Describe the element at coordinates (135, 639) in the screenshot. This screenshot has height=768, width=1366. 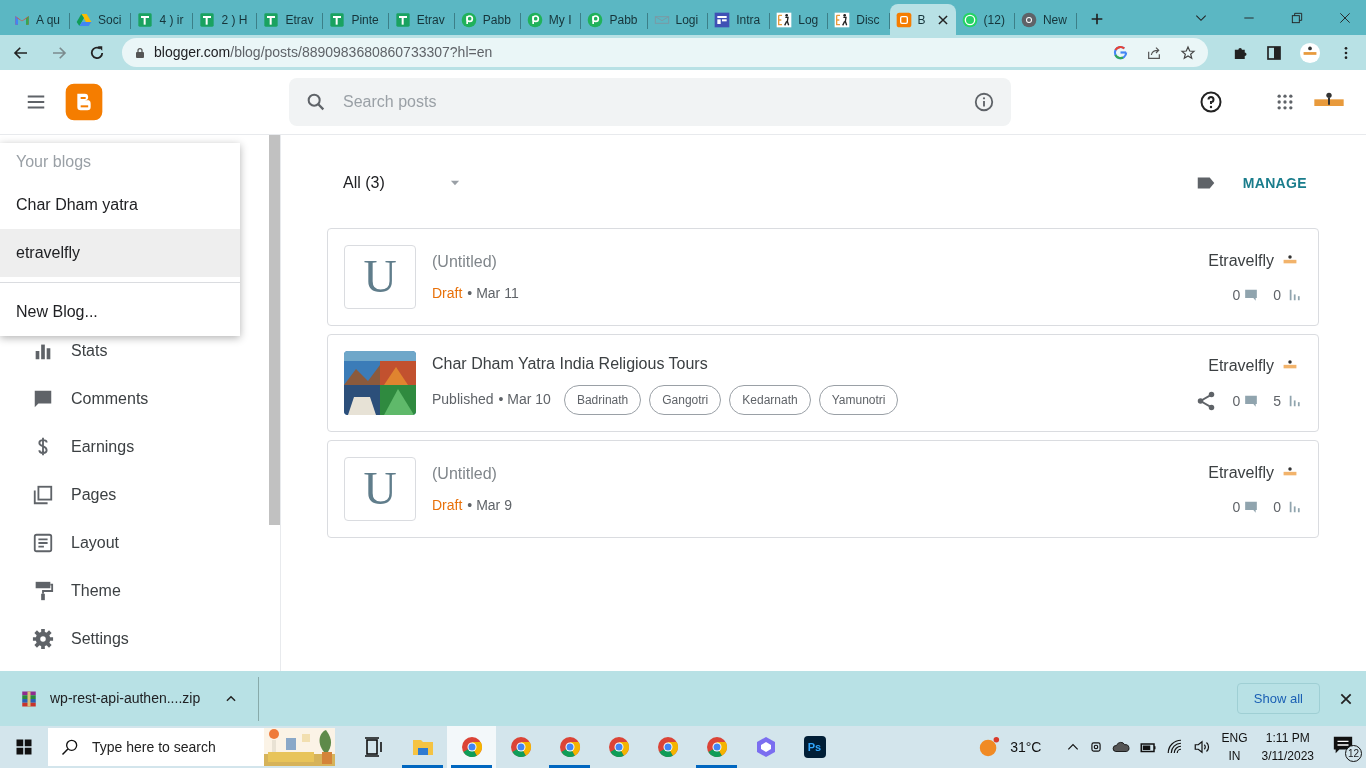
I see `nav-item: Settings` at that location.